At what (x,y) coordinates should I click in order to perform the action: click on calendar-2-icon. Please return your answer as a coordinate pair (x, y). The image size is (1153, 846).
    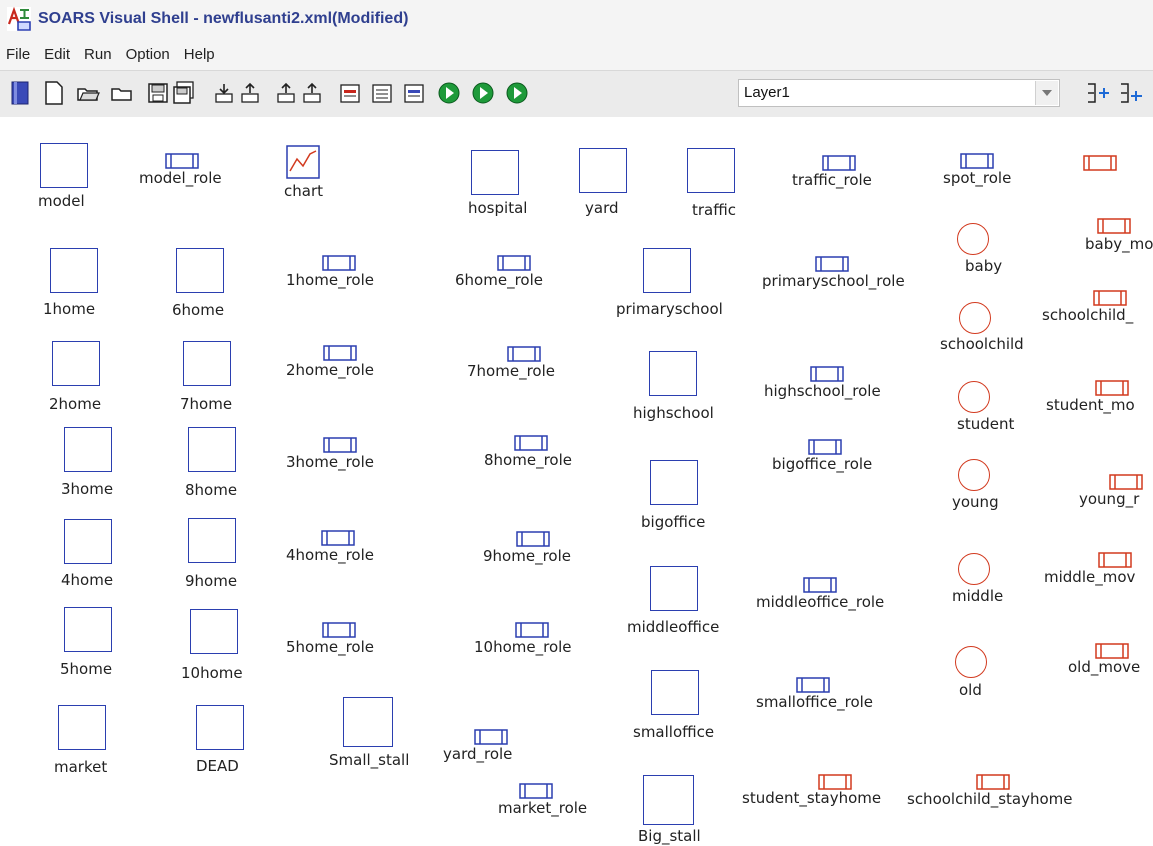
    Looking at the image, I should click on (414, 93).